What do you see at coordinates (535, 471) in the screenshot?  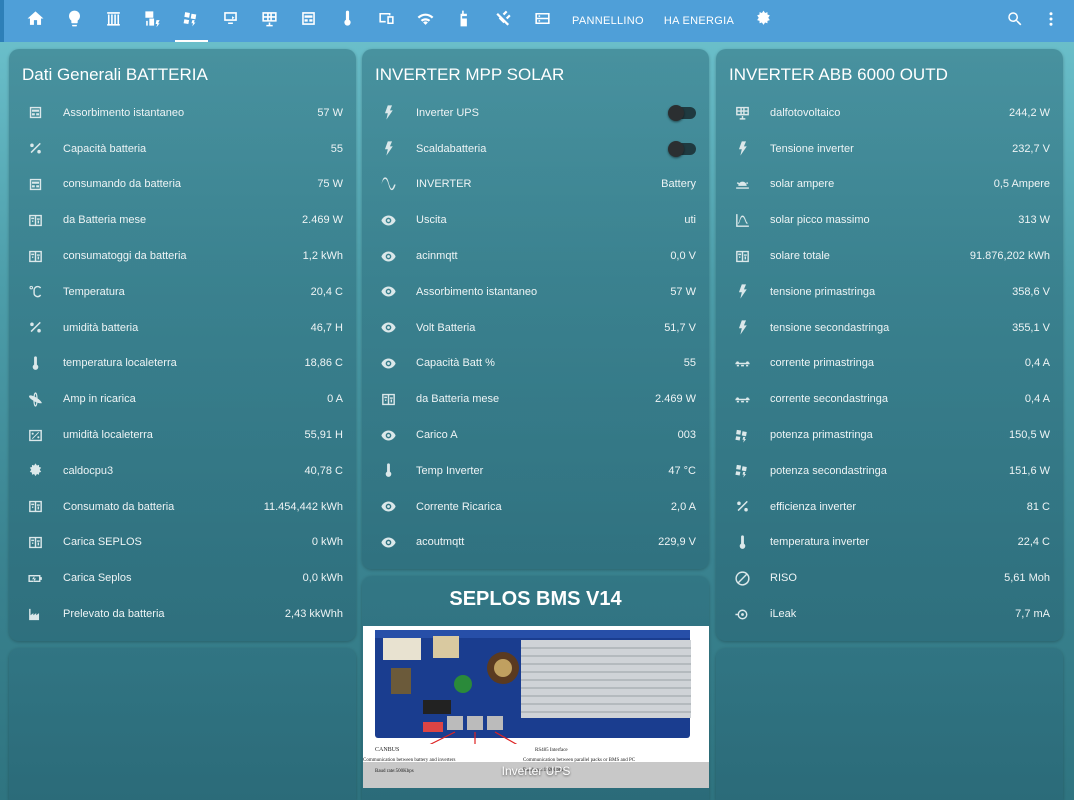 I see `entity-row: Temp Inverter 47 °C` at bounding box center [535, 471].